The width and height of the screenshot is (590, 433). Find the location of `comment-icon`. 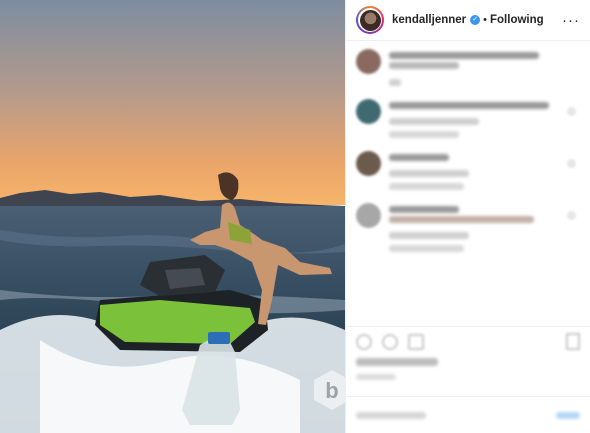

comment-icon is located at coordinates (390, 341).